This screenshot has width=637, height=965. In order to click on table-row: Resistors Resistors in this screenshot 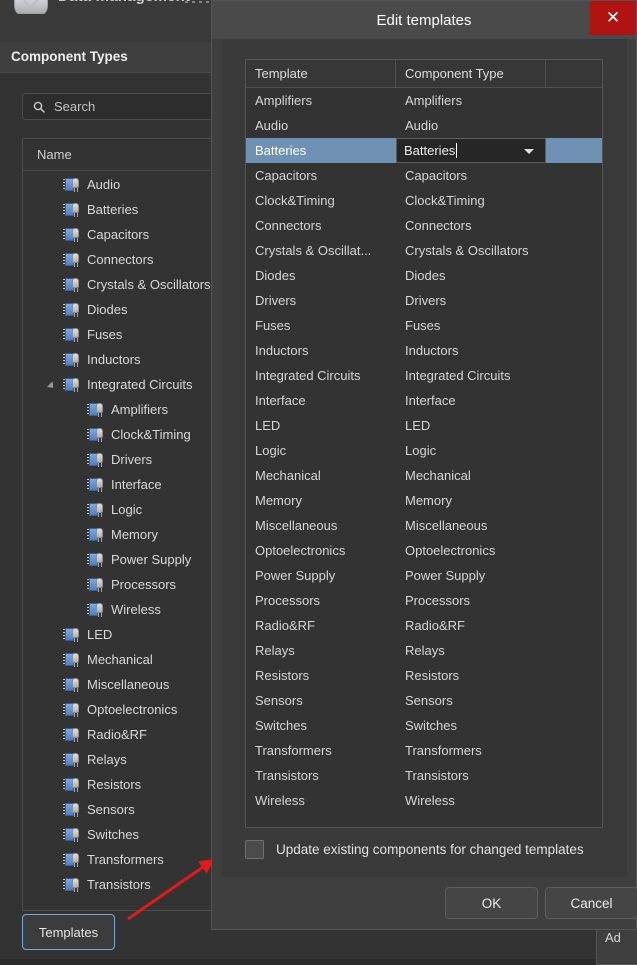, I will do `click(424, 675)`.